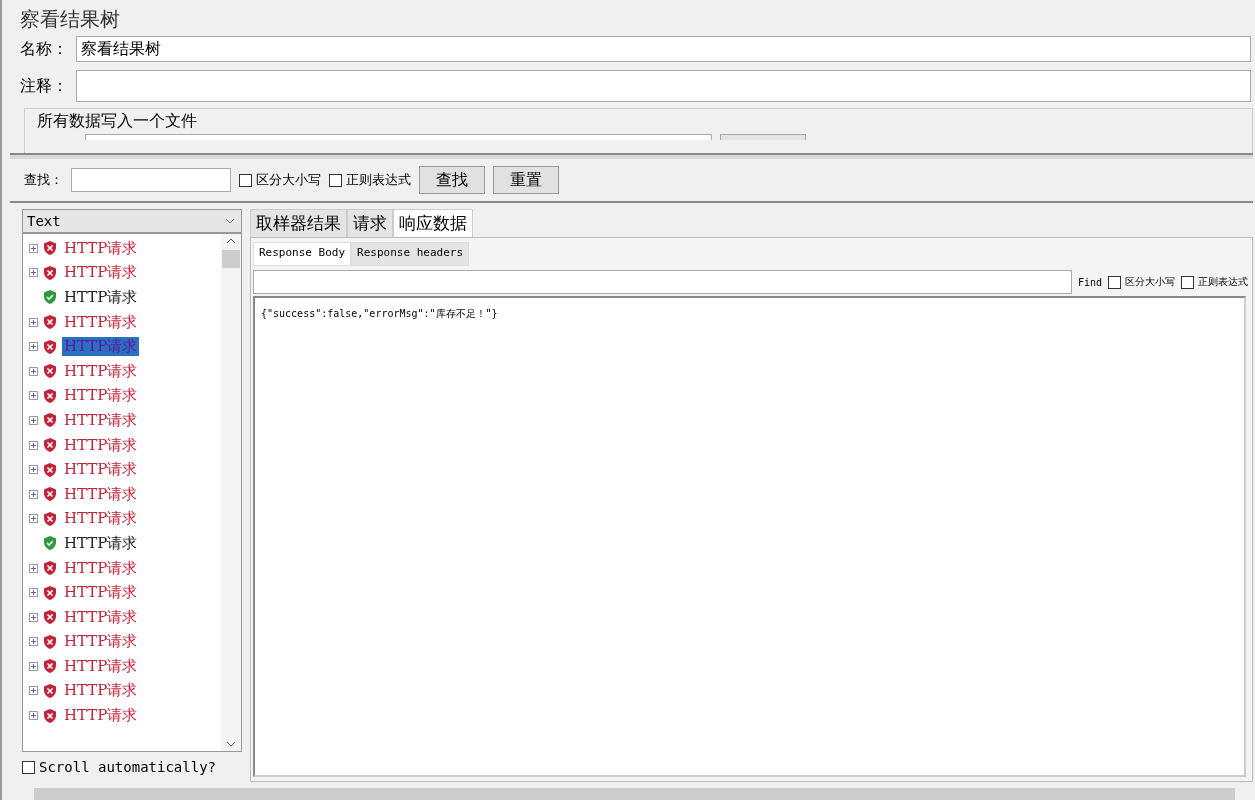  Describe the element at coordinates (117, 121) in the screenshot. I see `group-title: 所有数据写入一个文件` at that location.